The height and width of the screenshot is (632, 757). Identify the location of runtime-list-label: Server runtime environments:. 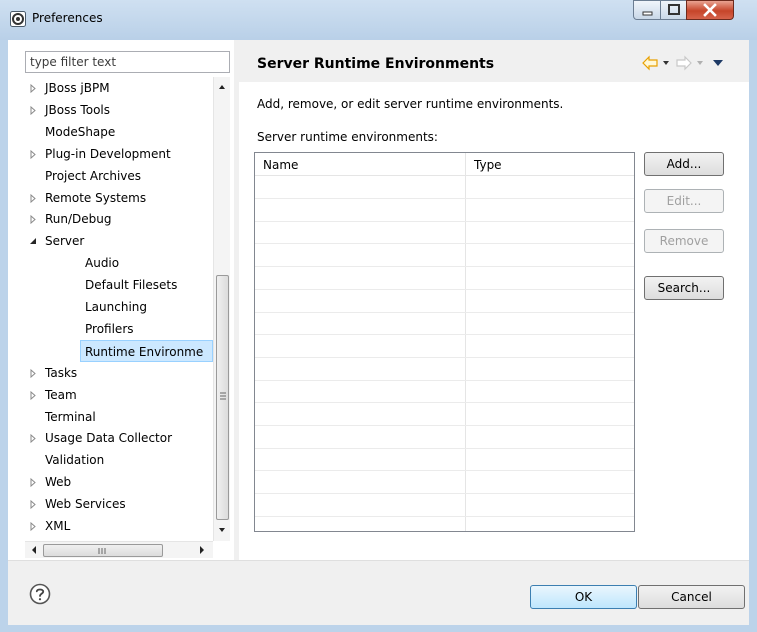
(347, 137).